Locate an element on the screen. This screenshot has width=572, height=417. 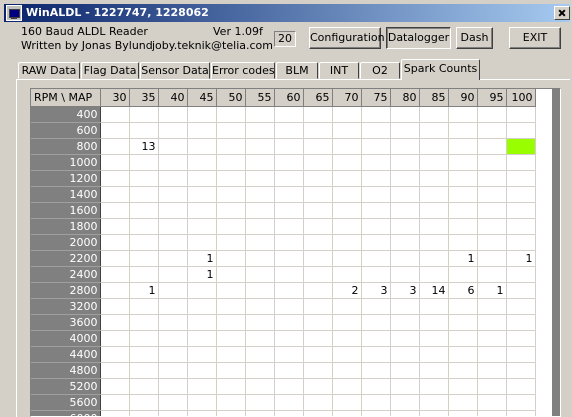
dash-button: Dash is located at coordinates (474, 38).